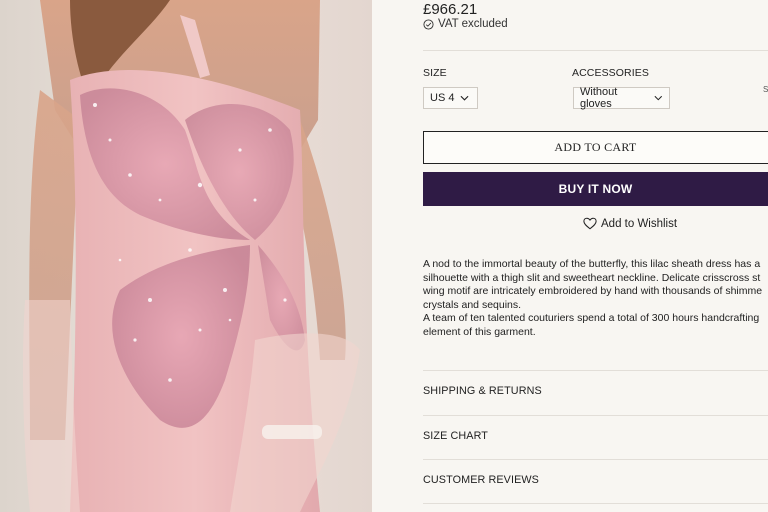  I want to click on size-select-value: US 4, so click(442, 98).